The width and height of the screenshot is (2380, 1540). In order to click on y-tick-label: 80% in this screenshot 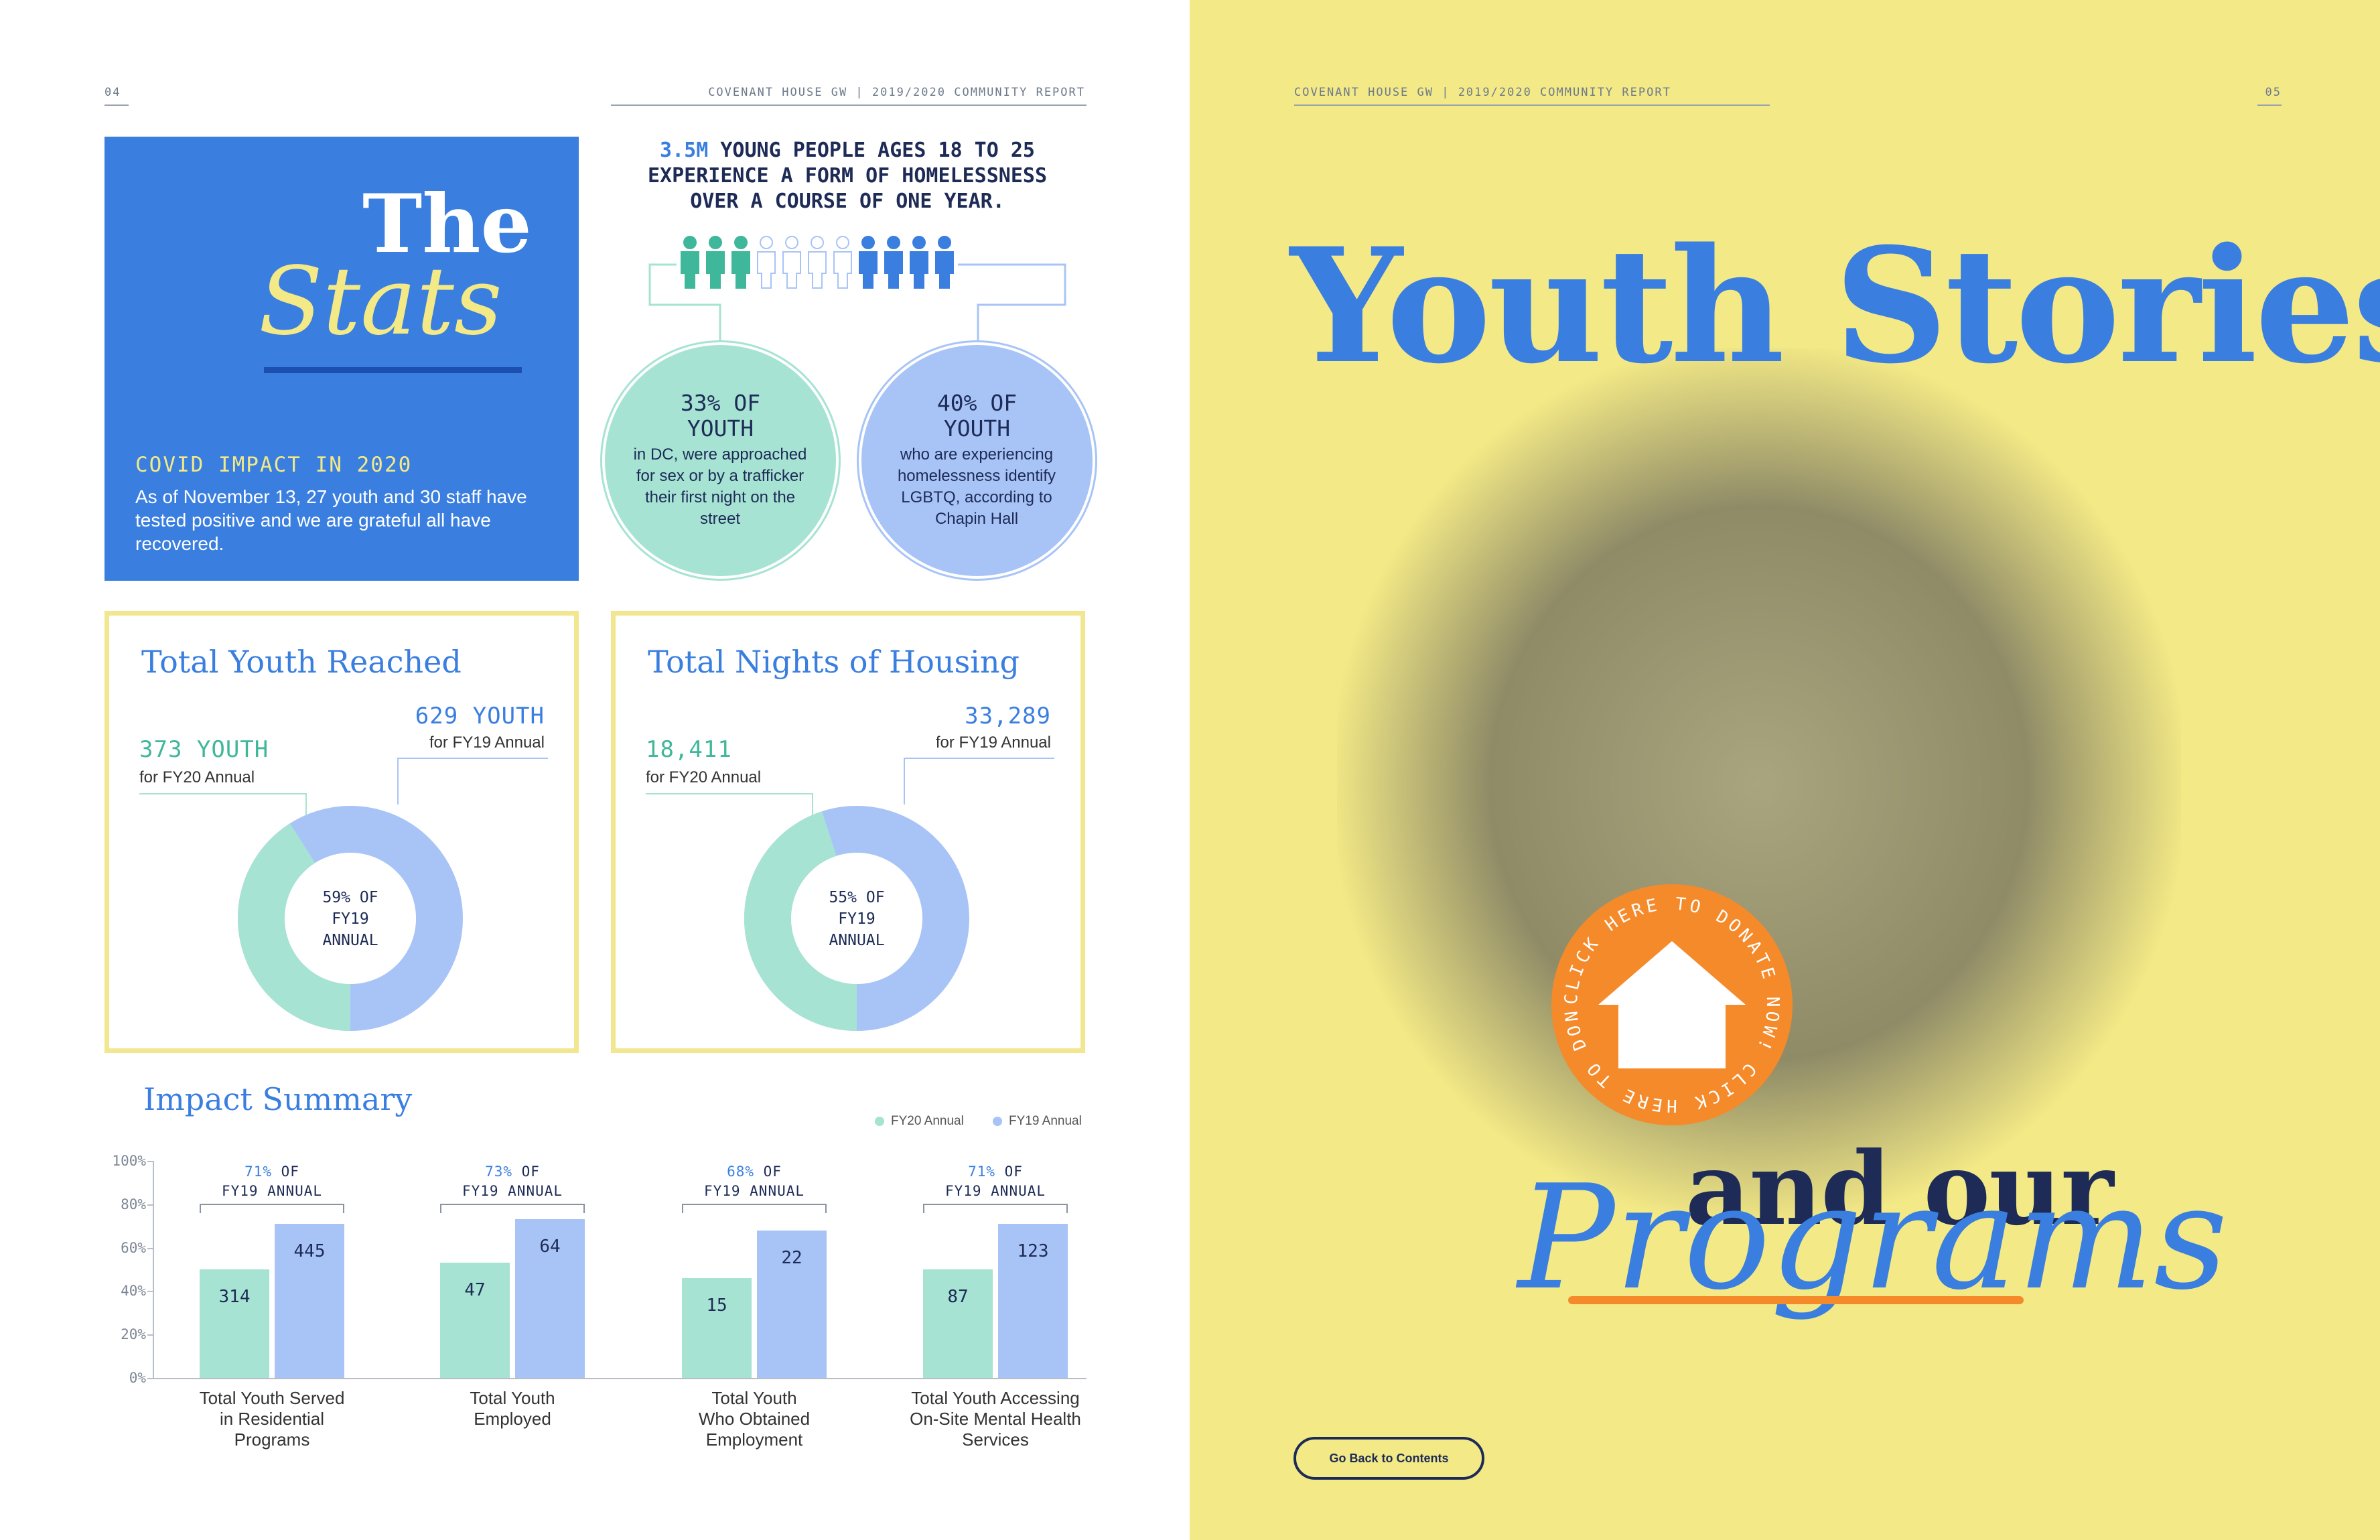, I will do `click(134, 1204)`.